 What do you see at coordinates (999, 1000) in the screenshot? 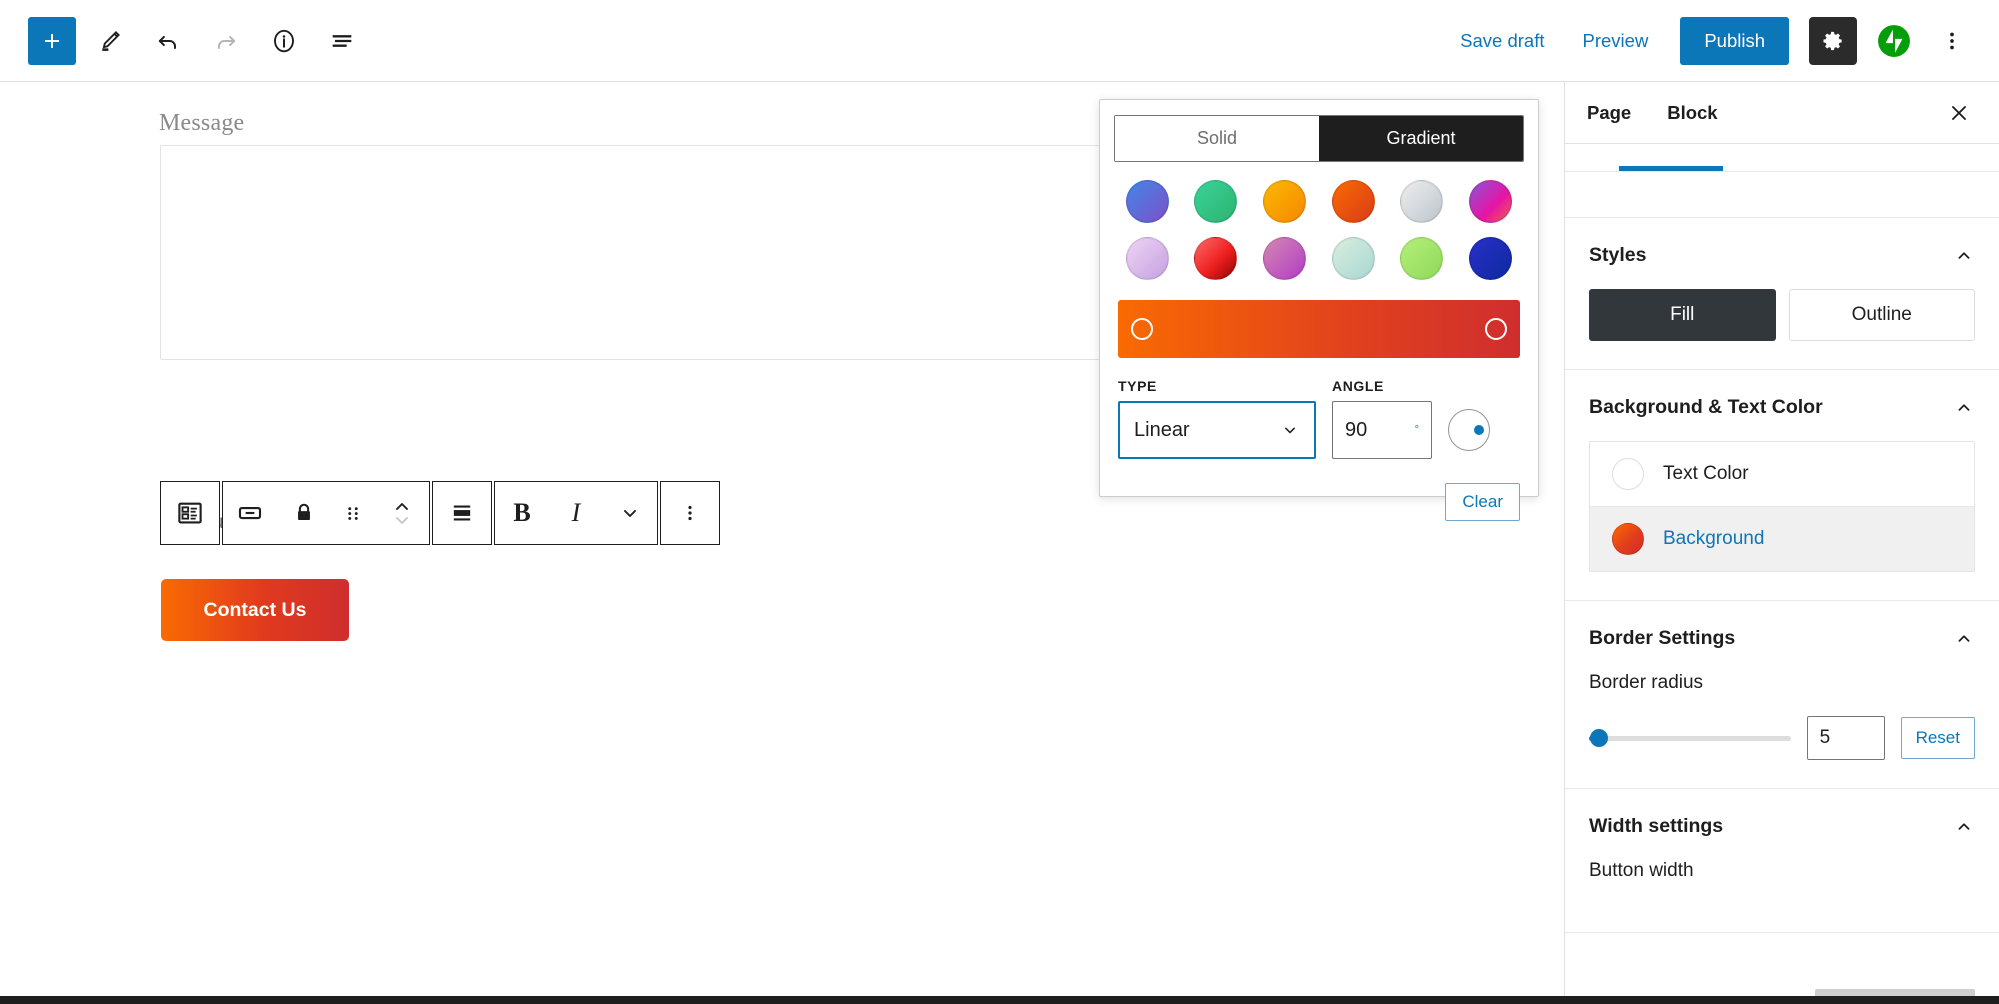
I see `bottom-edge-bar` at bounding box center [999, 1000].